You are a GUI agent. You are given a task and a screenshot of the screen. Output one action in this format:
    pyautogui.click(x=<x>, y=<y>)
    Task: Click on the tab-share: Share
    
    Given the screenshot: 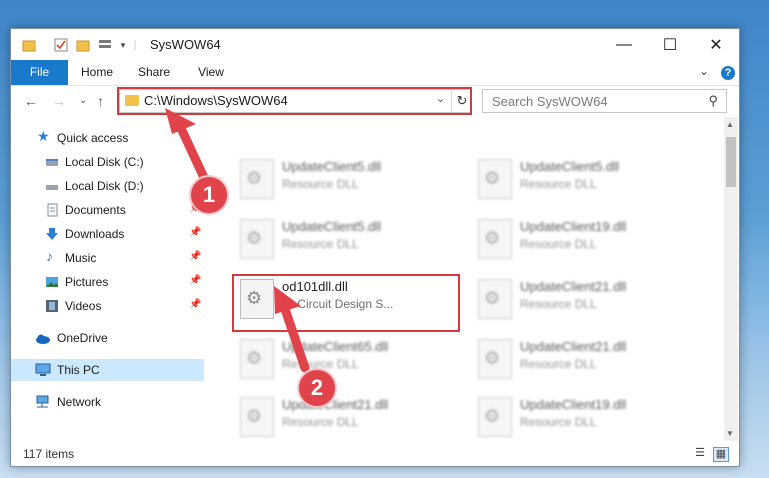 What is the action you would take?
    pyautogui.click(x=154, y=72)
    